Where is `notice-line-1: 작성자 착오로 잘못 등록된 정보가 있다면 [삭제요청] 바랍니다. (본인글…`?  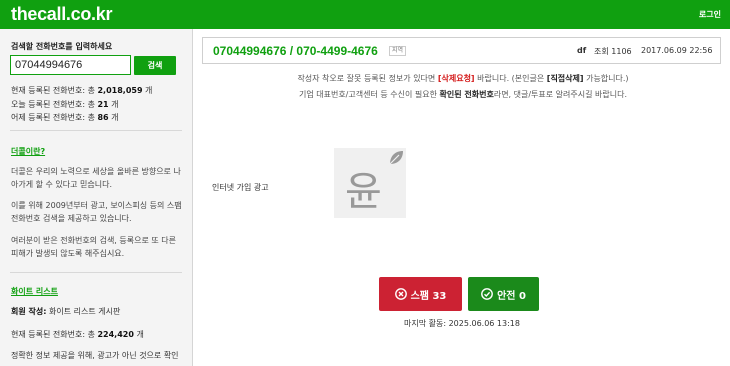 notice-line-1: 작성자 착오로 잘못 등록된 정보가 있다면 [삭제요청] 바랍니다. (본인글… is located at coordinates (463, 78).